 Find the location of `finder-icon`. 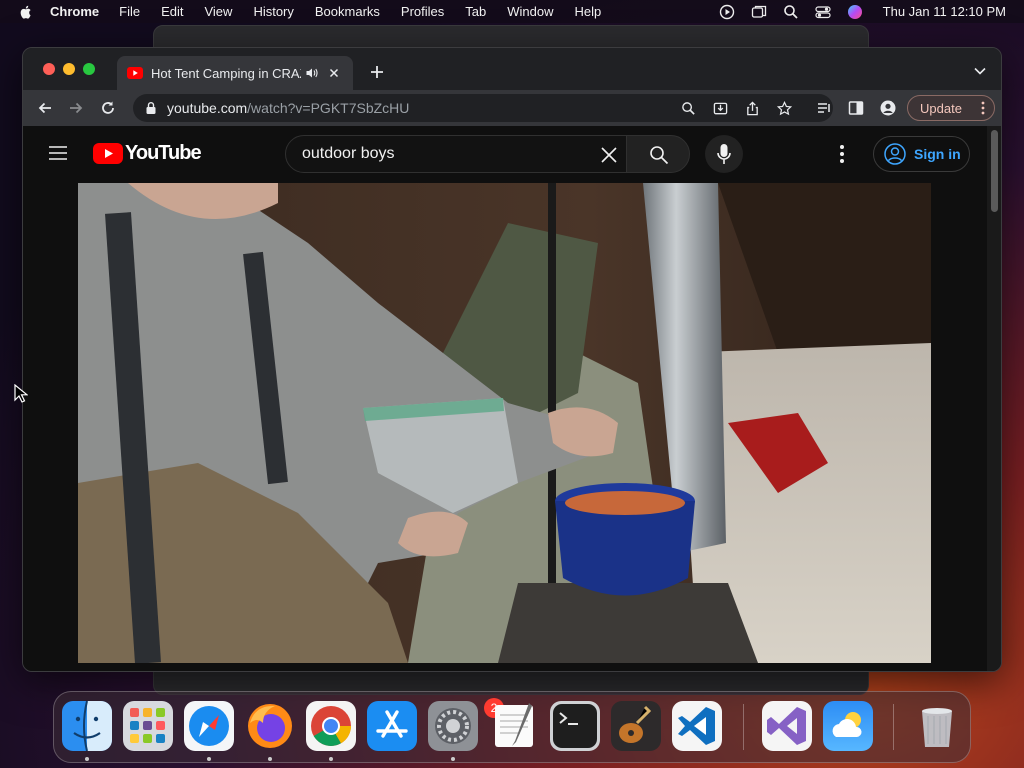

finder-icon is located at coordinates (87, 726).